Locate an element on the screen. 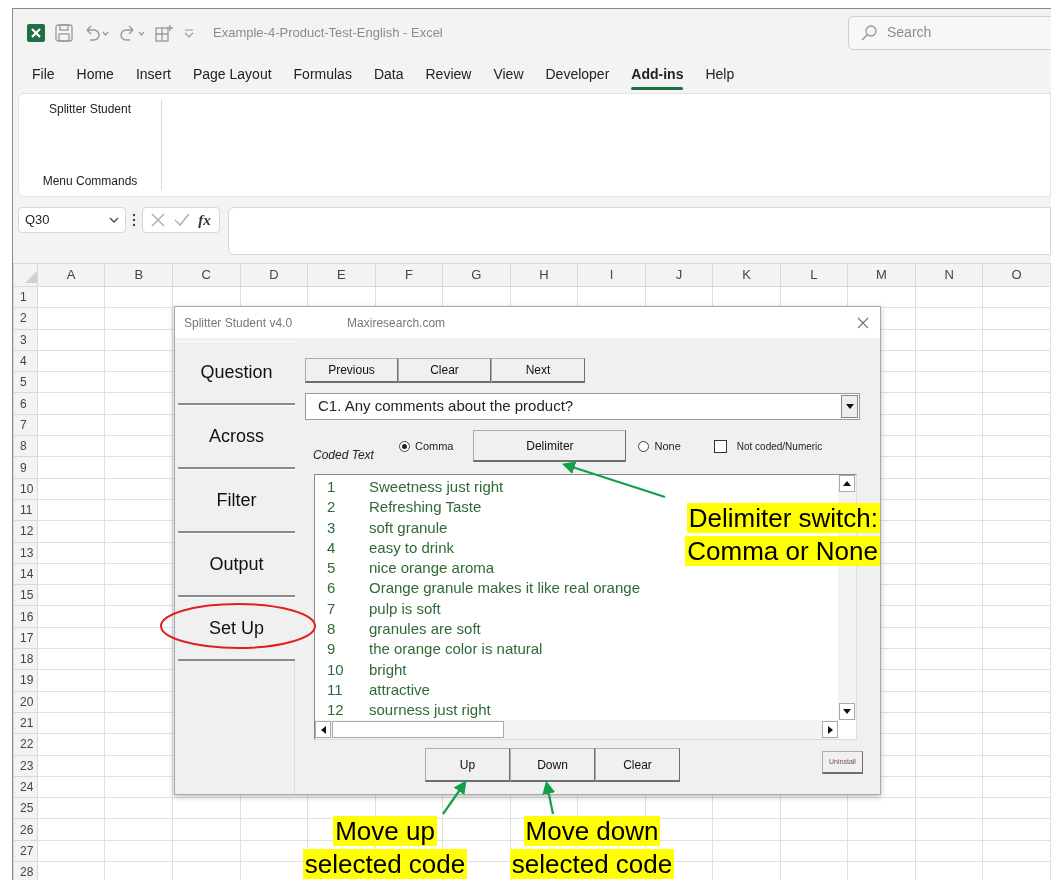 The image size is (1051, 880). side-tab: Across is located at coordinates (236, 437).